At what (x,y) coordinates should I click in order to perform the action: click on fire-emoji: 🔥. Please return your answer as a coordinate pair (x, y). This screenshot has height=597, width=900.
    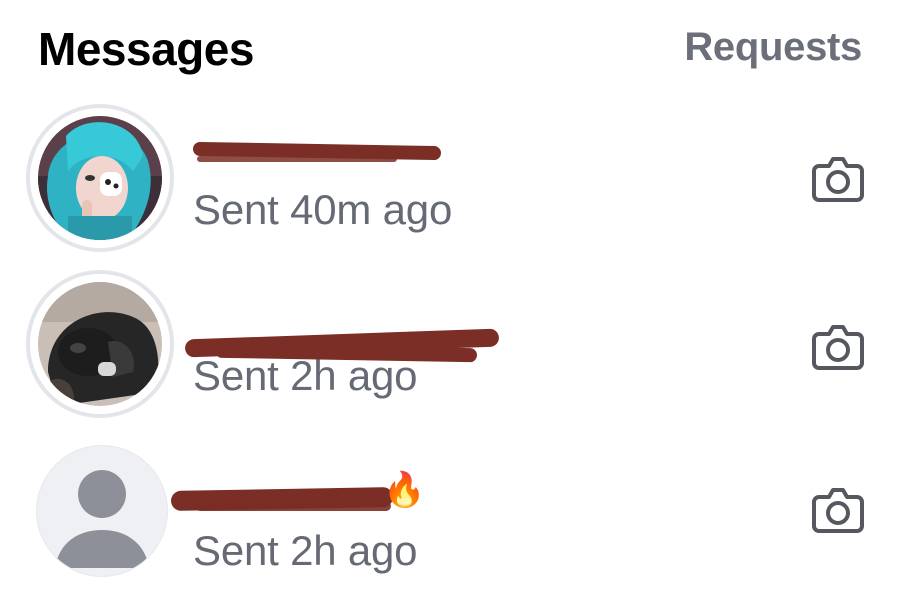
    Looking at the image, I should click on (404, 490).